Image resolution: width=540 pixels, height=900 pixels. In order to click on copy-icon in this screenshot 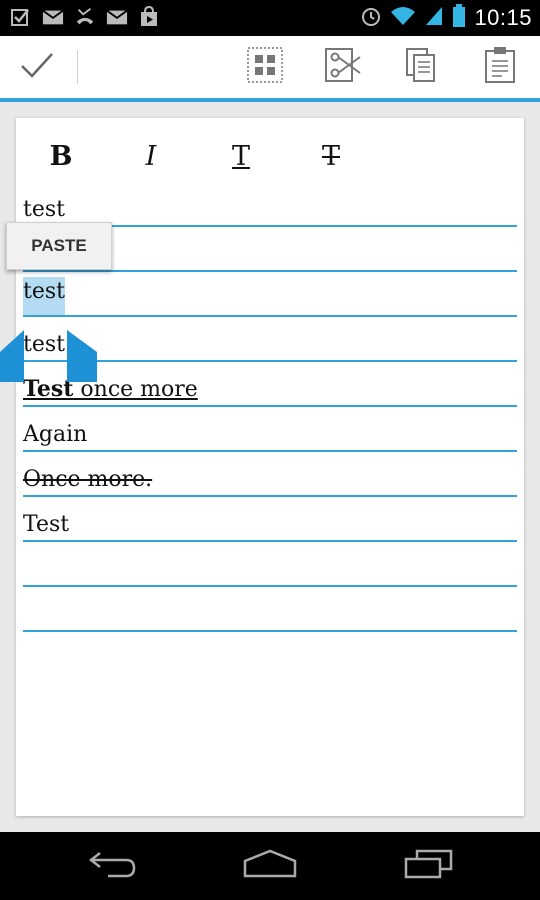, I will do `click(421, 67)`.